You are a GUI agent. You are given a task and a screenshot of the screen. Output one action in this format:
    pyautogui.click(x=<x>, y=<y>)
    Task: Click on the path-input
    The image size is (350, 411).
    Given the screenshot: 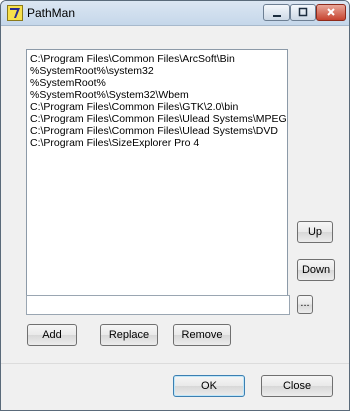 What is the action you would take?
    pyautogui.click(x=158, y=305)
    